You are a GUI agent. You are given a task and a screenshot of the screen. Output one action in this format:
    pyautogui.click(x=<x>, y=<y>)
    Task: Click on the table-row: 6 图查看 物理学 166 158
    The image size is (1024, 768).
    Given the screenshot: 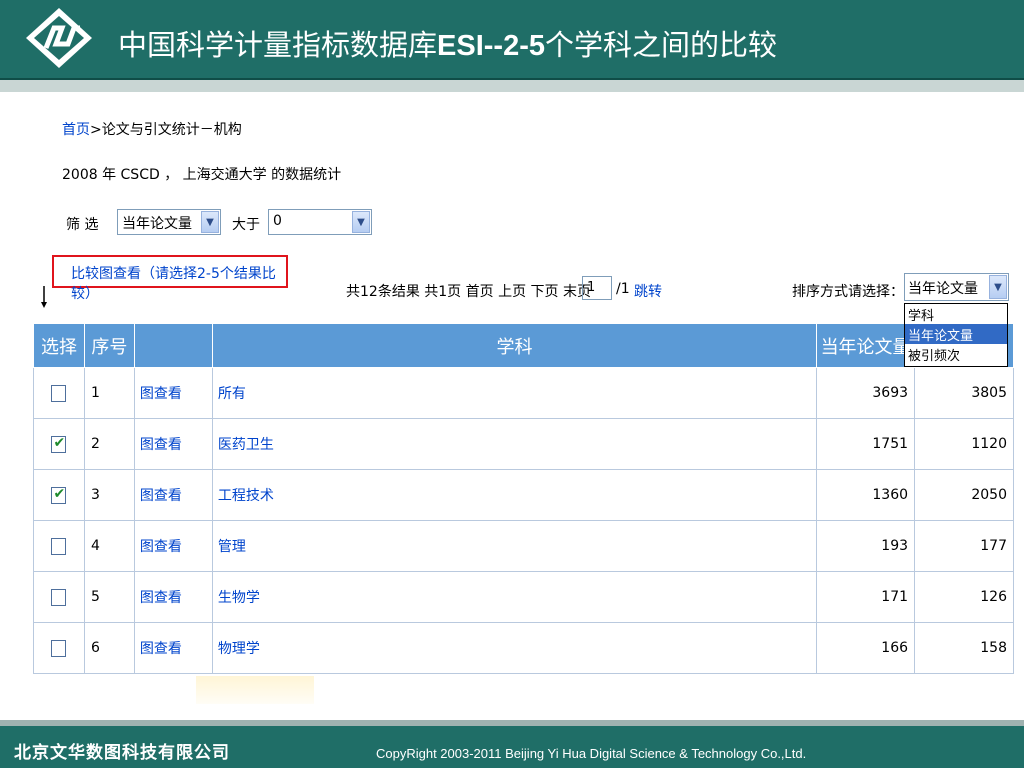 What is the action you would take?
    pyautogui.click(x=523, y=648)
    